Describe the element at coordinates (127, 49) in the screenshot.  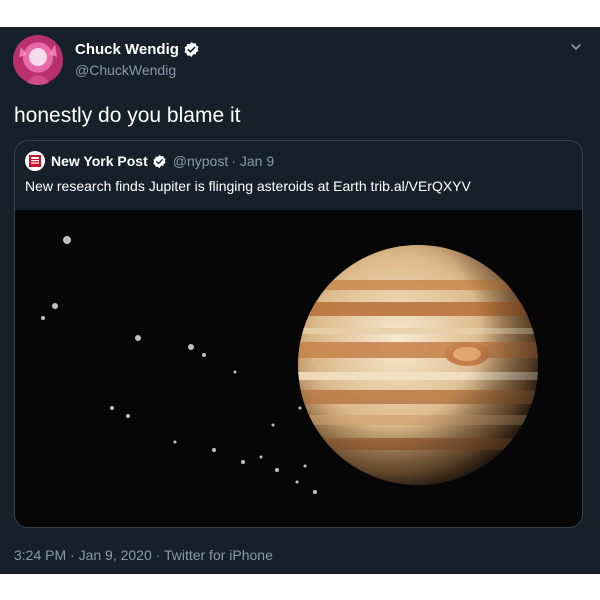
I see `author-display-name: Chuck Wendig` at that location.